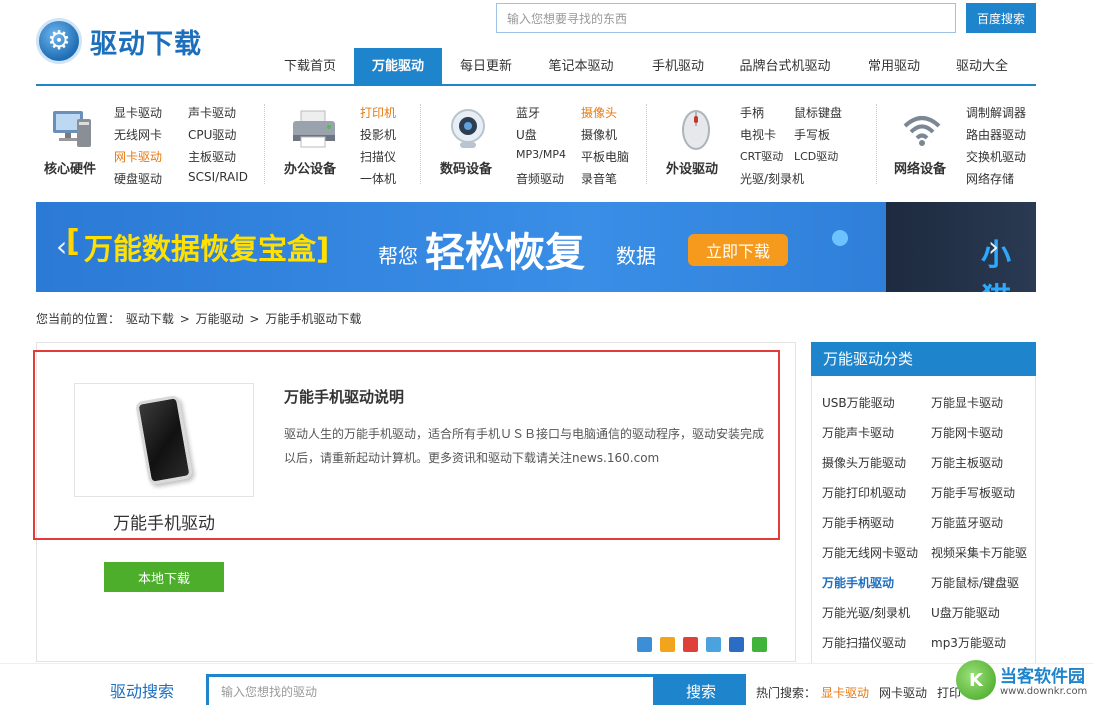 The width and height of the screenshot is (1093, 705). I want to click on category-link: 摄像头, so click(599, 112).